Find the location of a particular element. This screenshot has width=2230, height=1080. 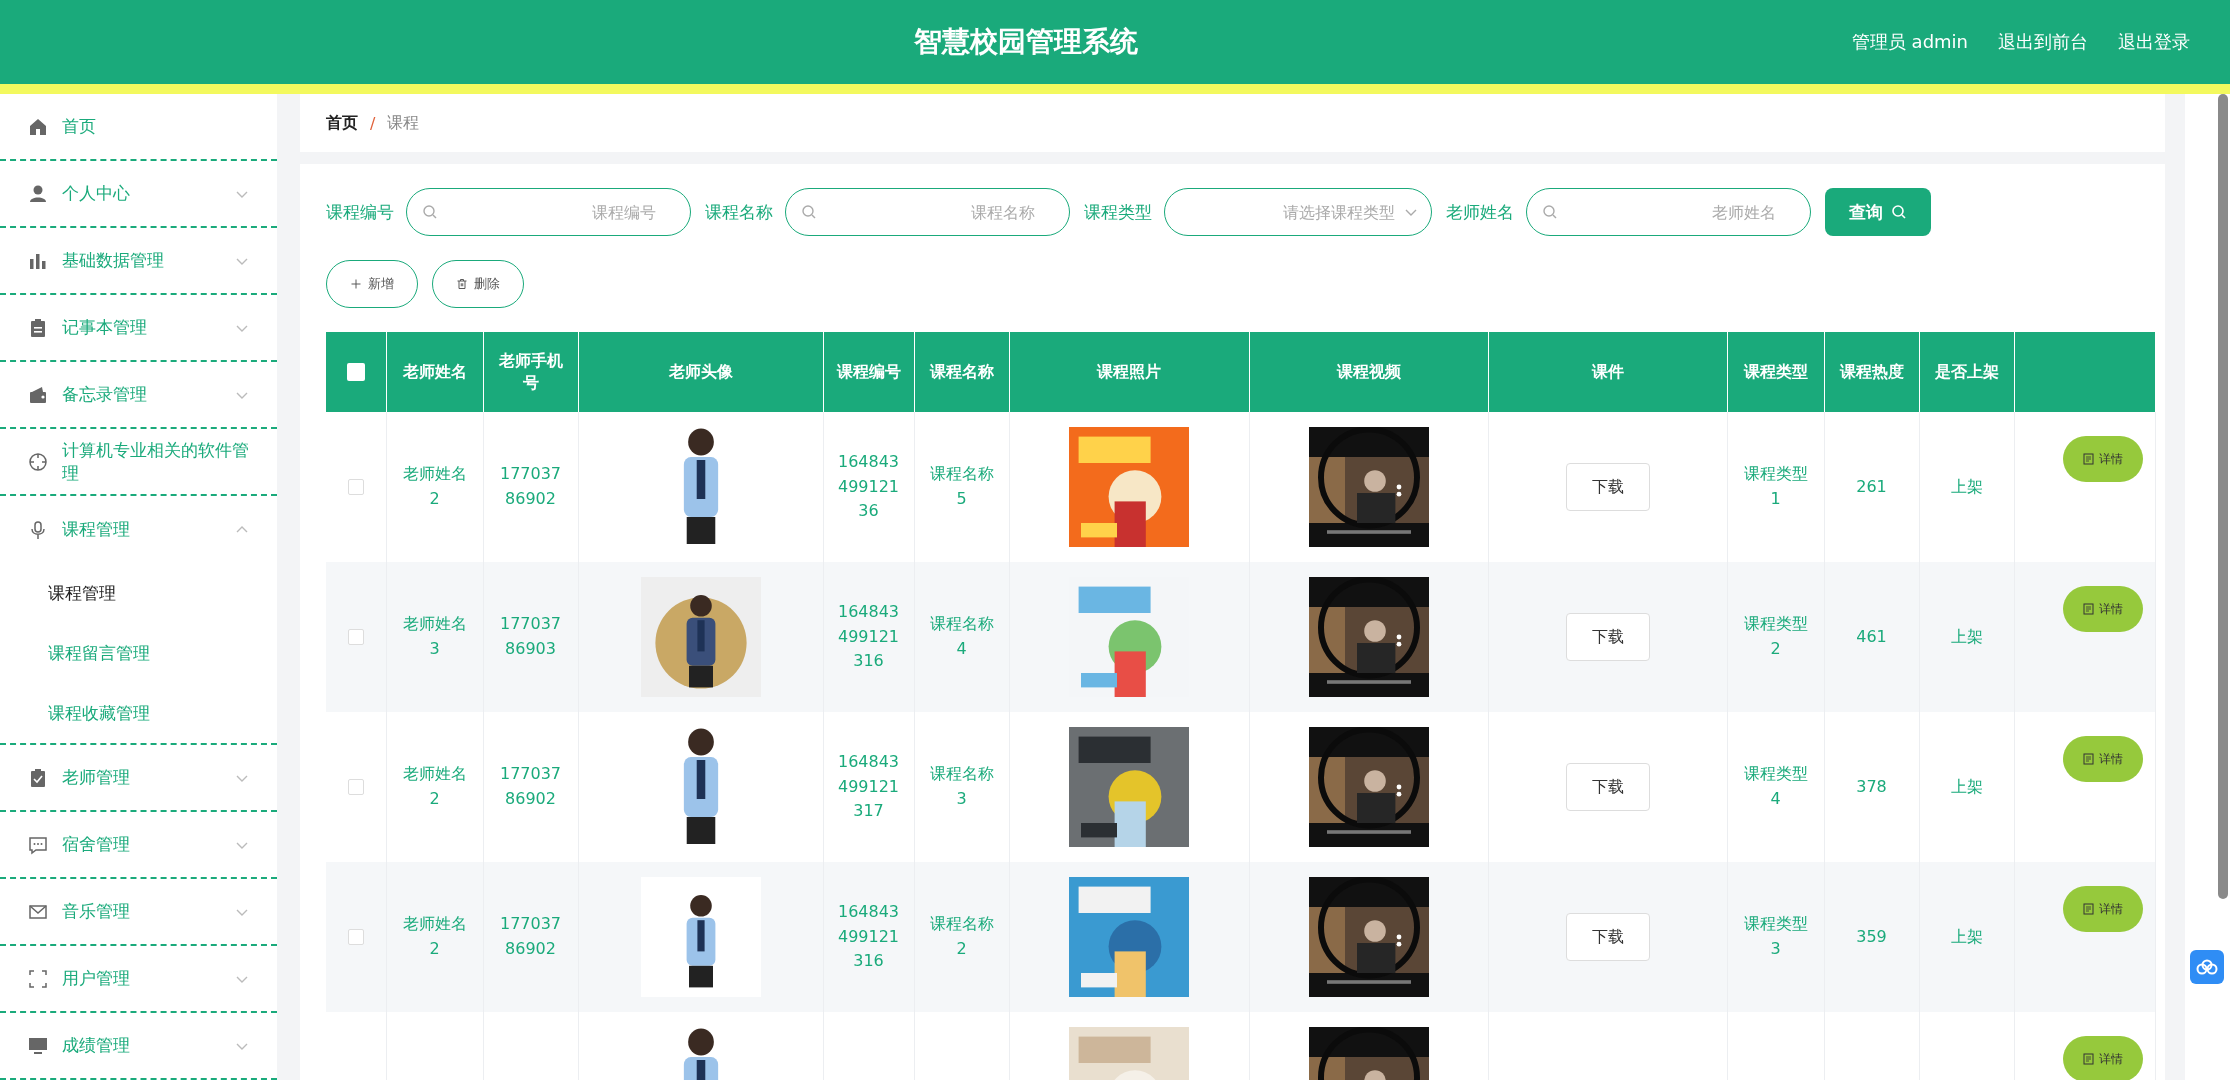

menu-item: 首页 is located at coordinates (138, 127).